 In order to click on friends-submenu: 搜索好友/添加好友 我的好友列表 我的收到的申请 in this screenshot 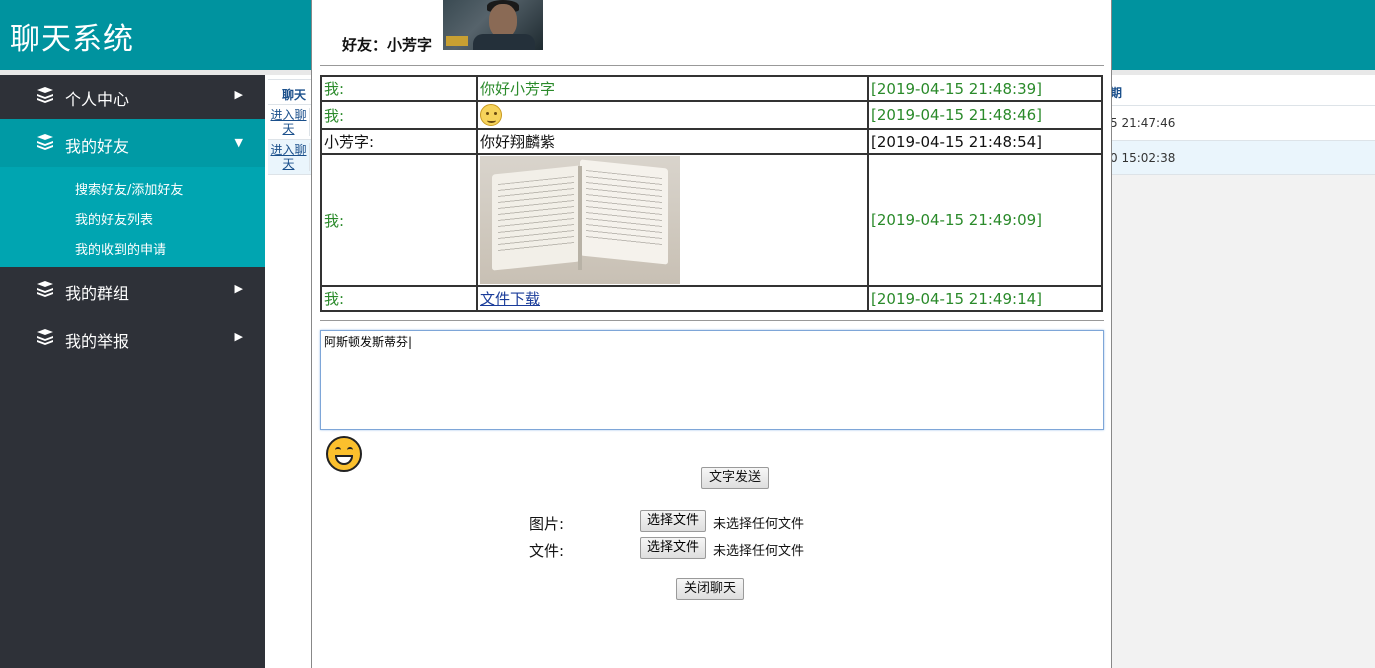, I will do `click(132, 217)`.